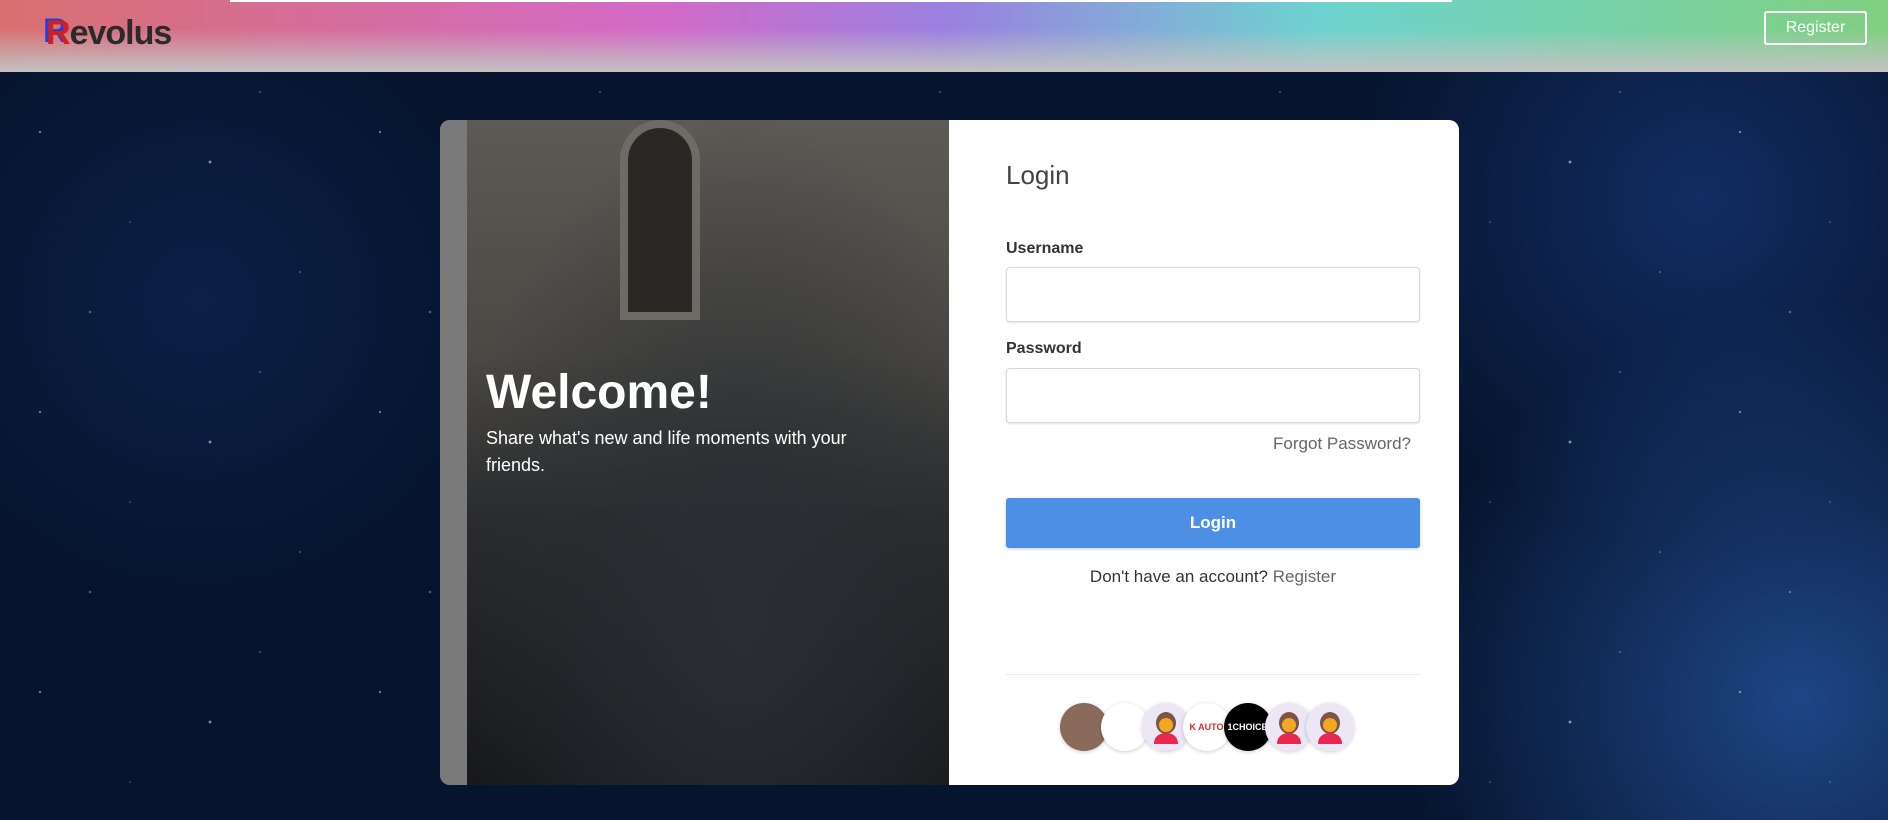  What do you see at coordinates (1815, 28) in the screenshot?
I see `header-register-button: Register` at bounding box center [1815, 28].